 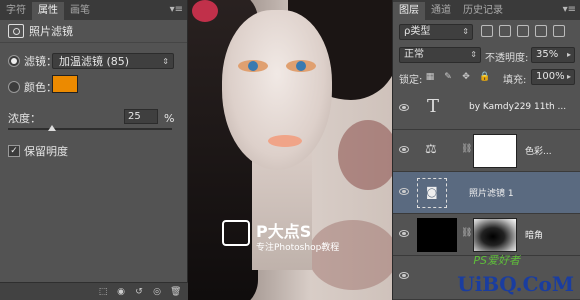 I want to click on preserve-row: ✓ 保留明度, so click(x=94, y=151).